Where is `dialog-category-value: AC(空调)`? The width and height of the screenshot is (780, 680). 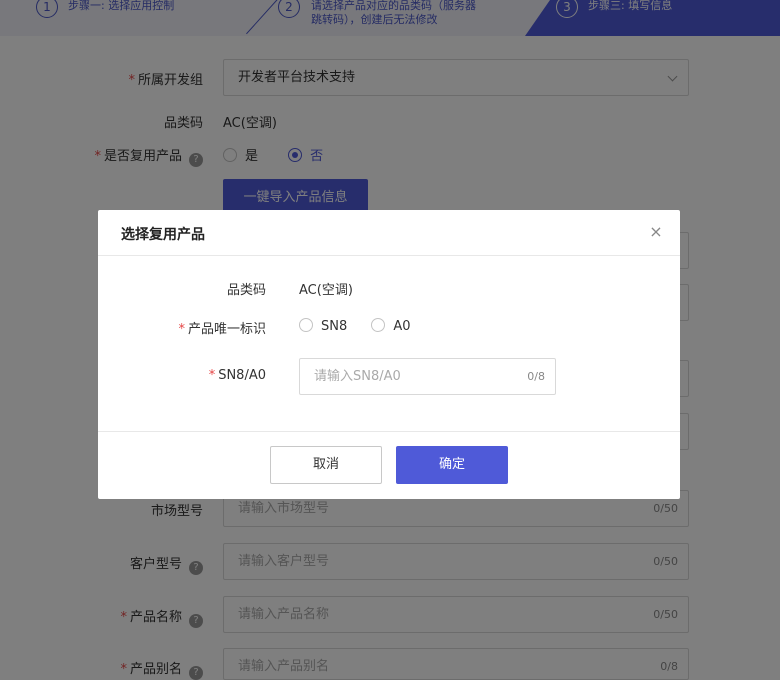 dialog-category-value: AC(空调) is located at coordinates (326, 290).